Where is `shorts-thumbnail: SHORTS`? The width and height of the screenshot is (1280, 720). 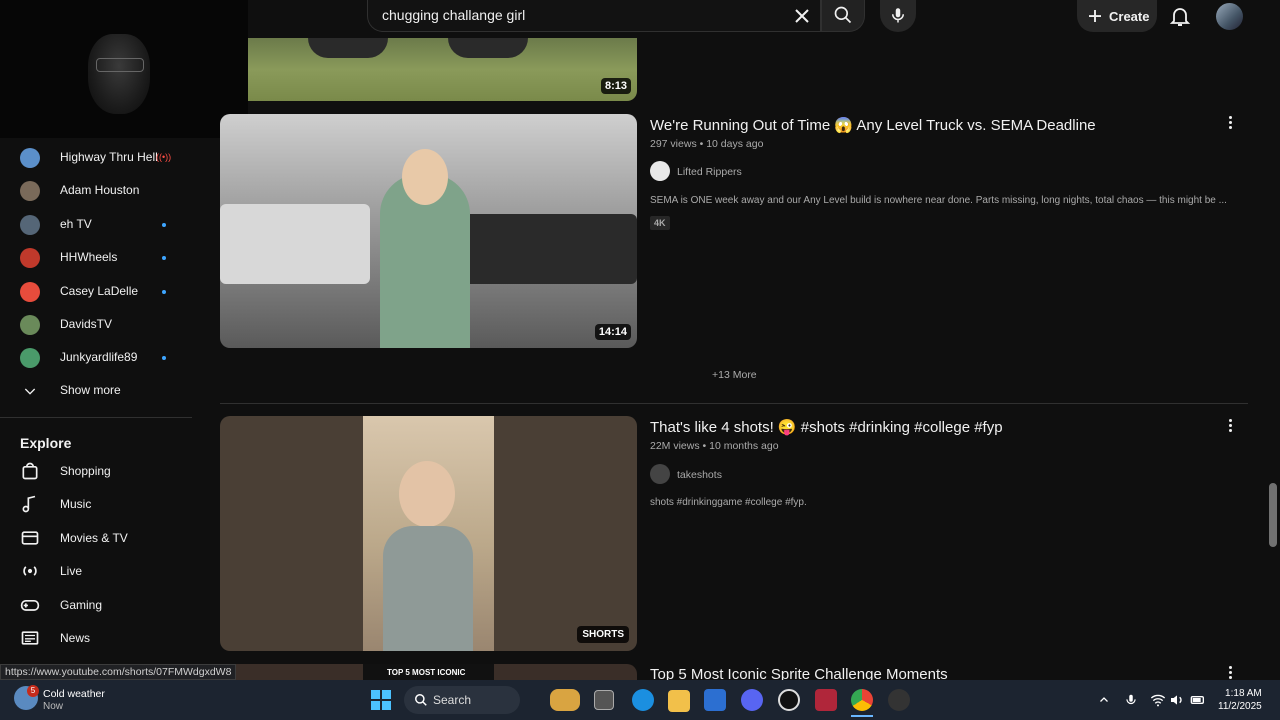
shorts-thumbnail: SHORTS is located at coordinates (428, 533).